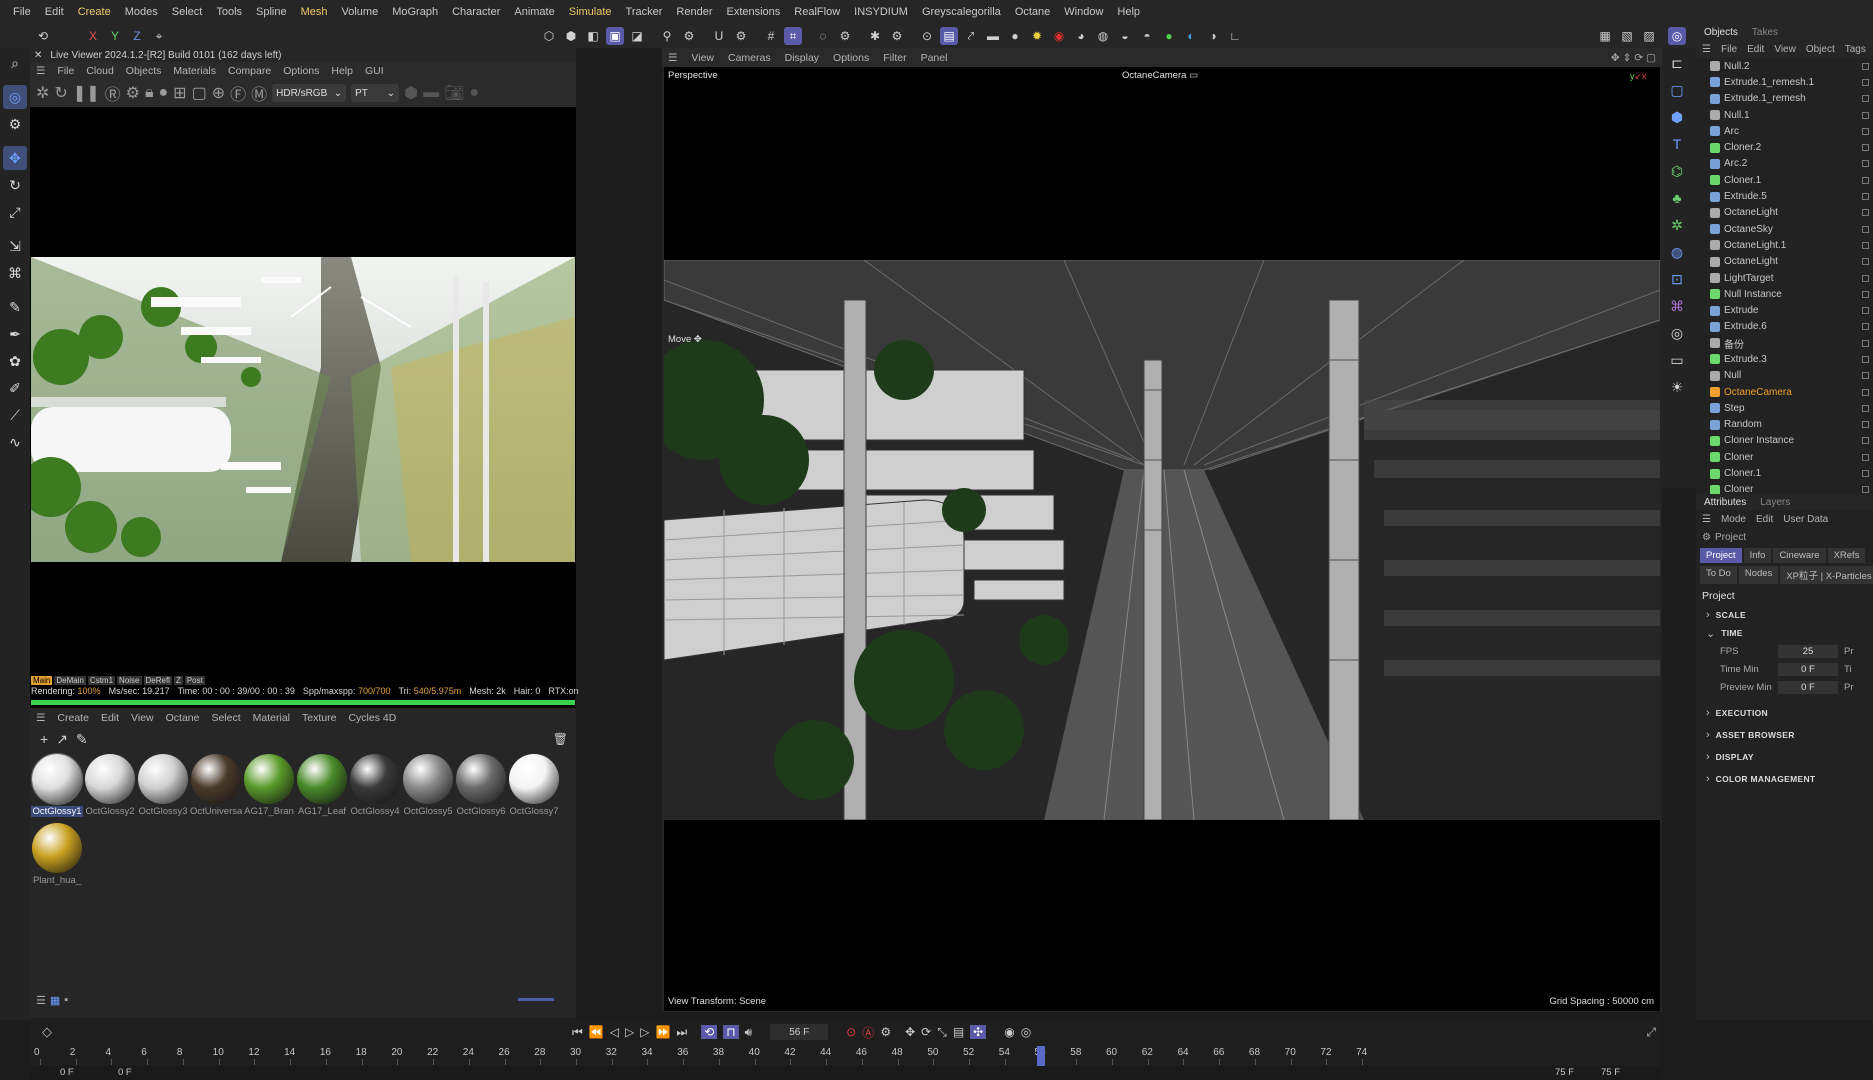 The image size is (1873, 1080). Describe the element at coordinates (1784, 164) in the screenshot. I see `object-row: Arc.2` at that location.